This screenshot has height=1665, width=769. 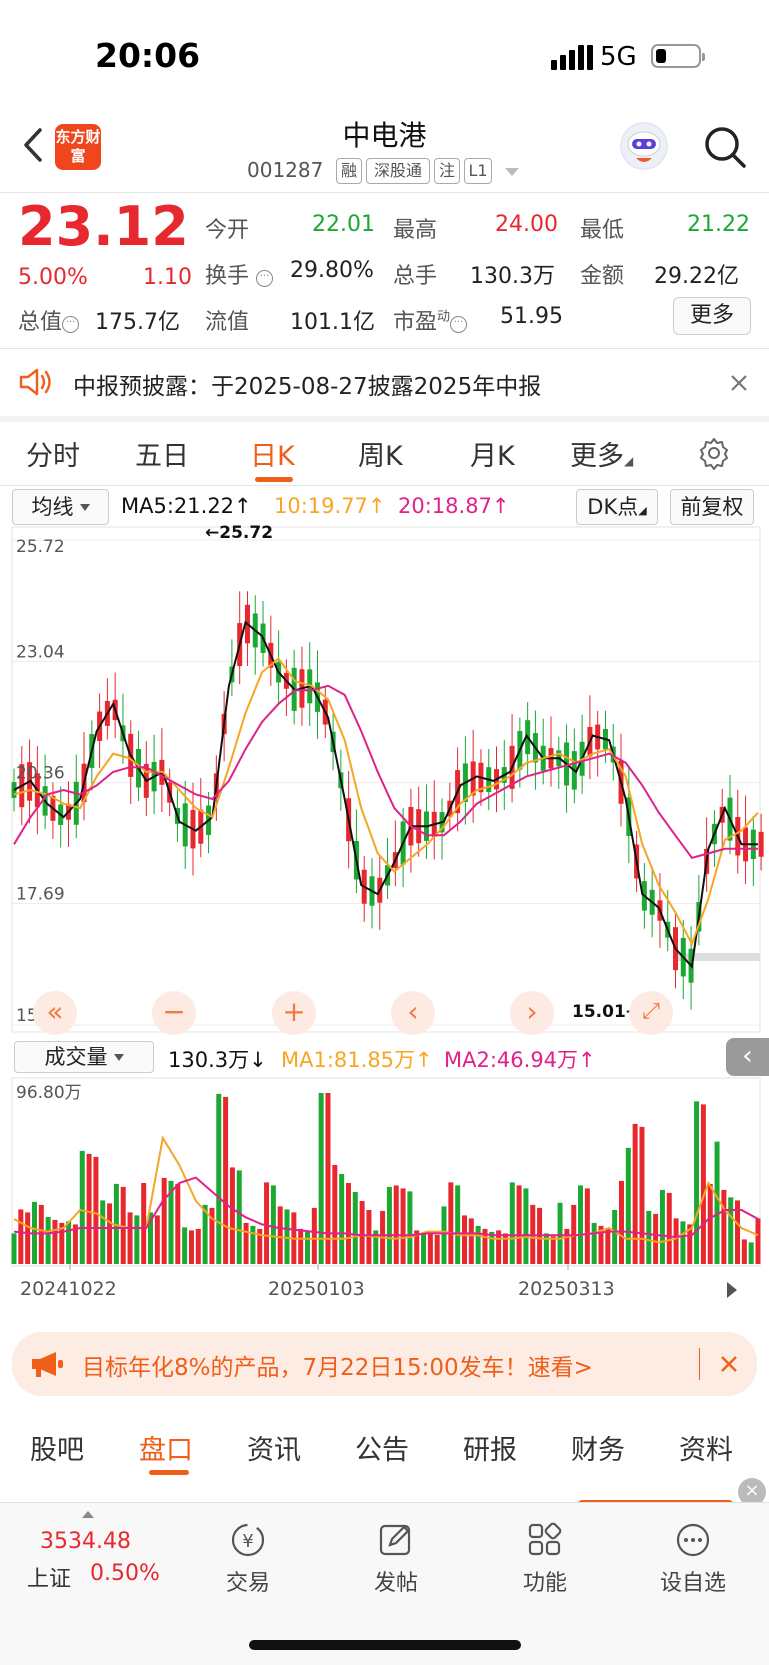 I want to click on notice-bar: 中报预披露：于2025-08-27披露2025年中报, so click(x=384, y=382).